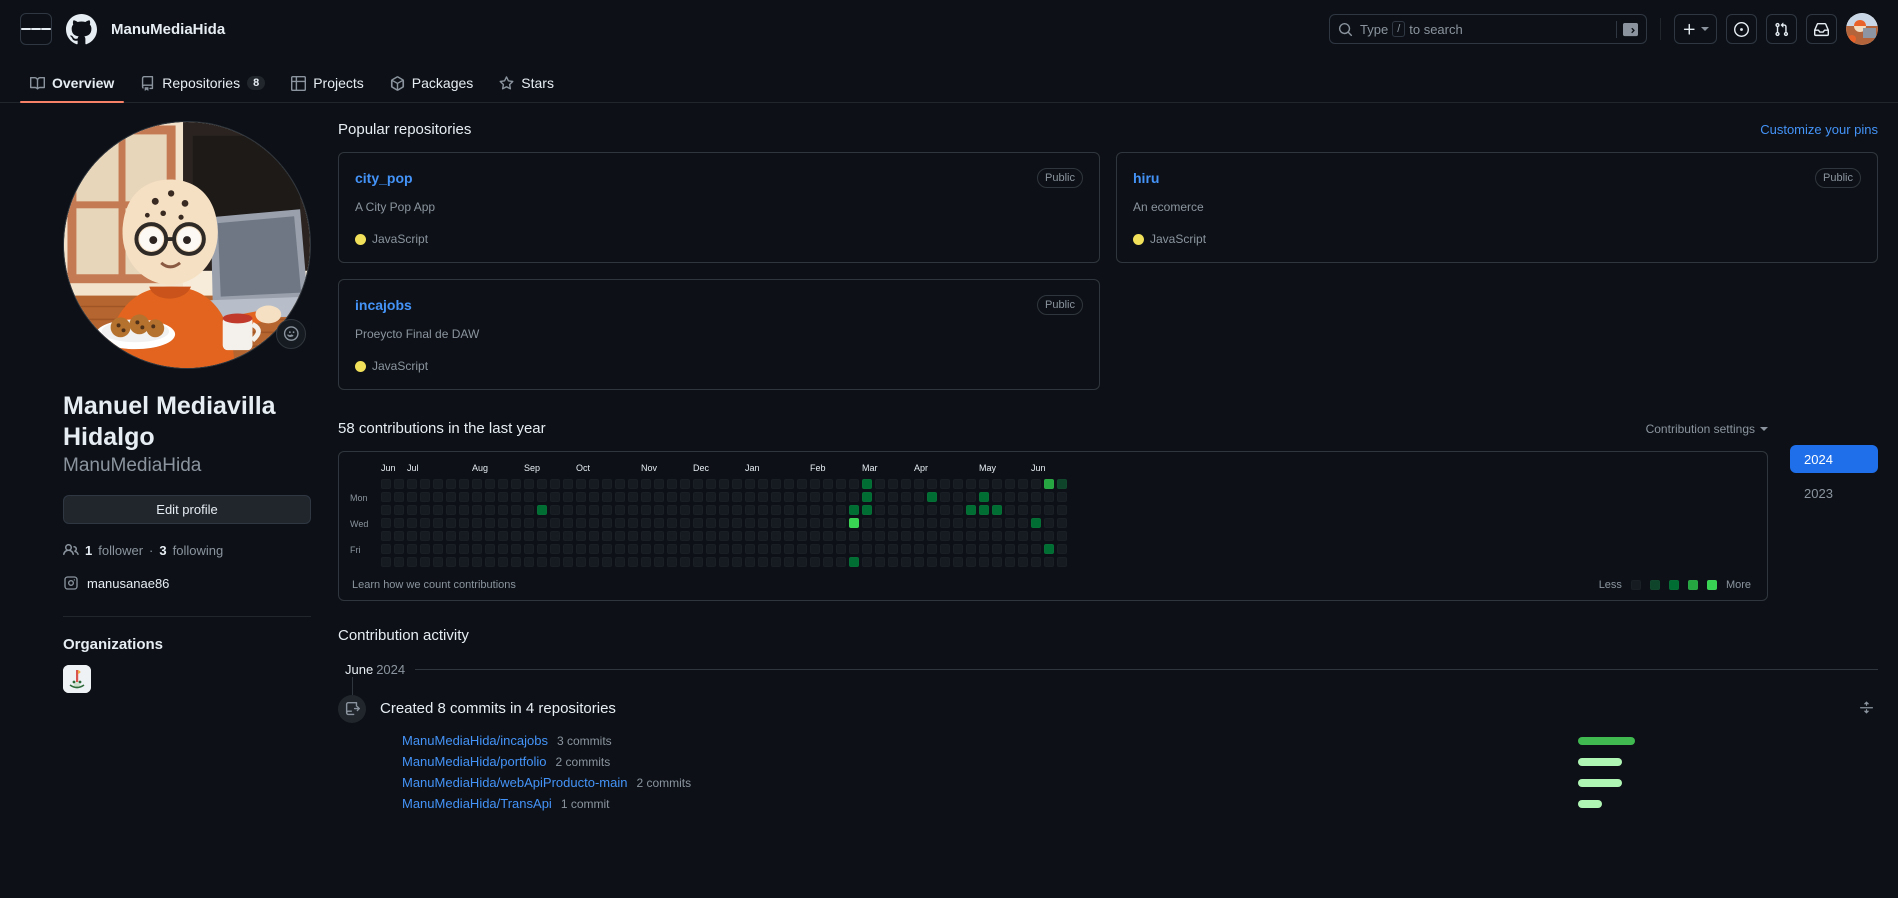 The width and height of the screenshot is (1898, 898). Describe the element at coordinates (198, 550) in the screenshot. I see `following-label: following` at that location.